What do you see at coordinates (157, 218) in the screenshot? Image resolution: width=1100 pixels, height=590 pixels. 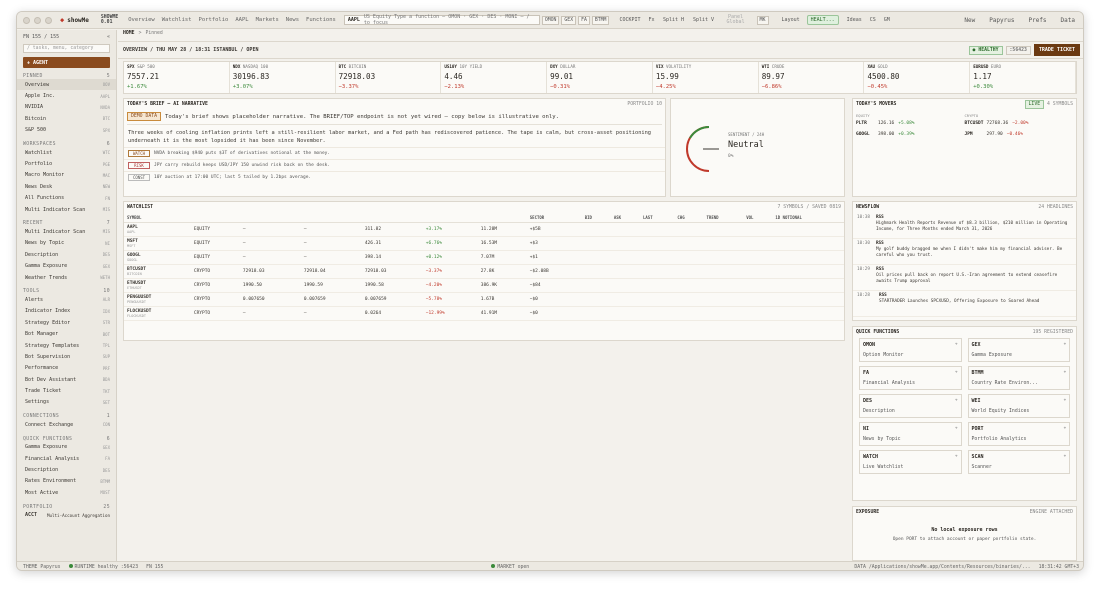 I see `col-header: SYMBOL` at bounding box center [157, 218].